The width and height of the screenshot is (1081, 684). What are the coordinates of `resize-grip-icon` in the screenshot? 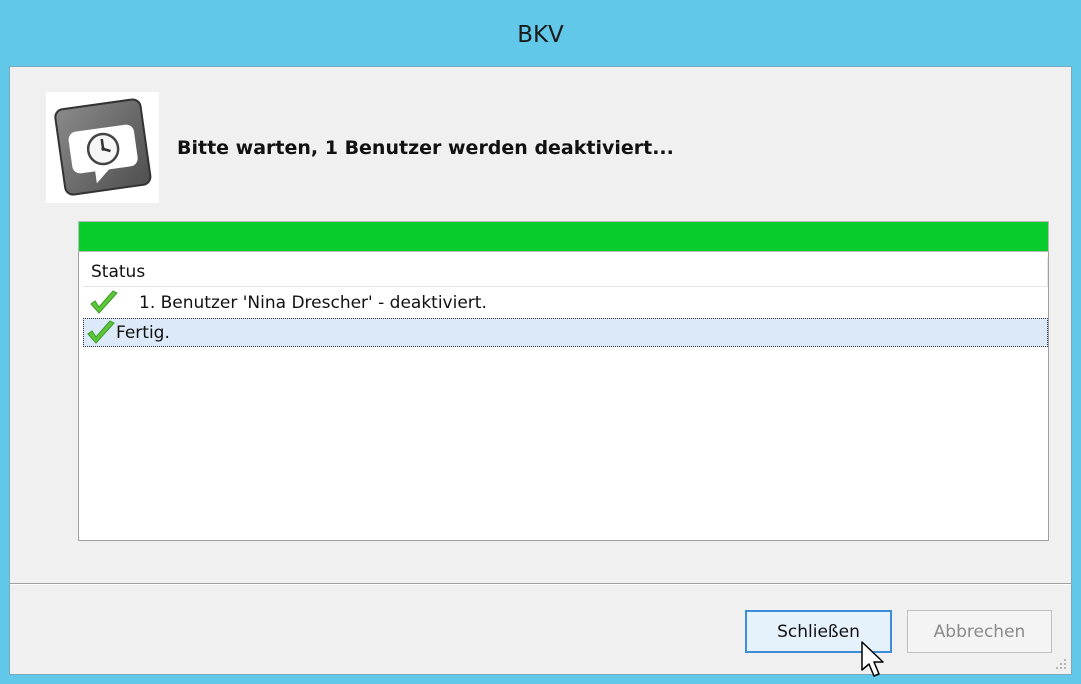 It's located at (1061, 664).